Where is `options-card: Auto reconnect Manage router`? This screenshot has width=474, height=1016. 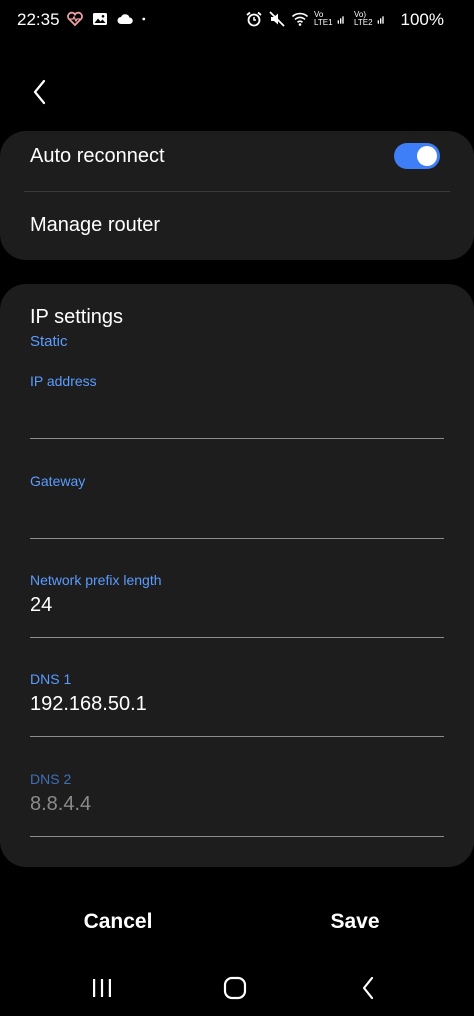 options-card: Auto reconnect Manage router is located at coordinates (237, 195).